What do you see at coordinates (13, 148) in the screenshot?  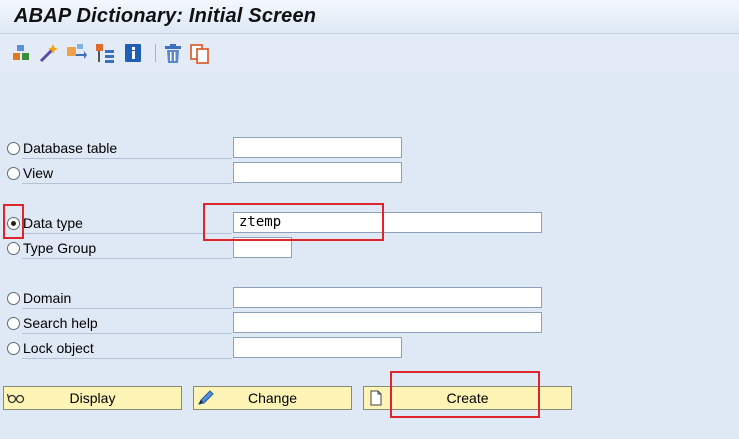 I see `radio-database-table` at bounding box center [13, 148].